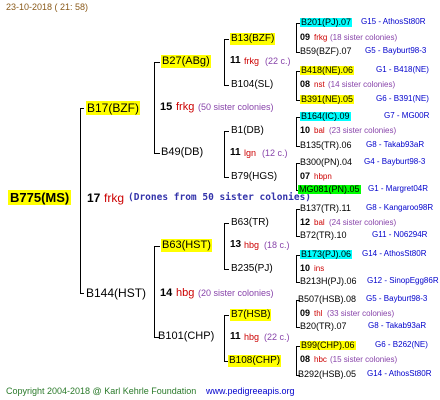  What do you see at coordinates (166, 107) in the screenshot?
I see `gen1-num: 15` at bounding box center [166, 107].